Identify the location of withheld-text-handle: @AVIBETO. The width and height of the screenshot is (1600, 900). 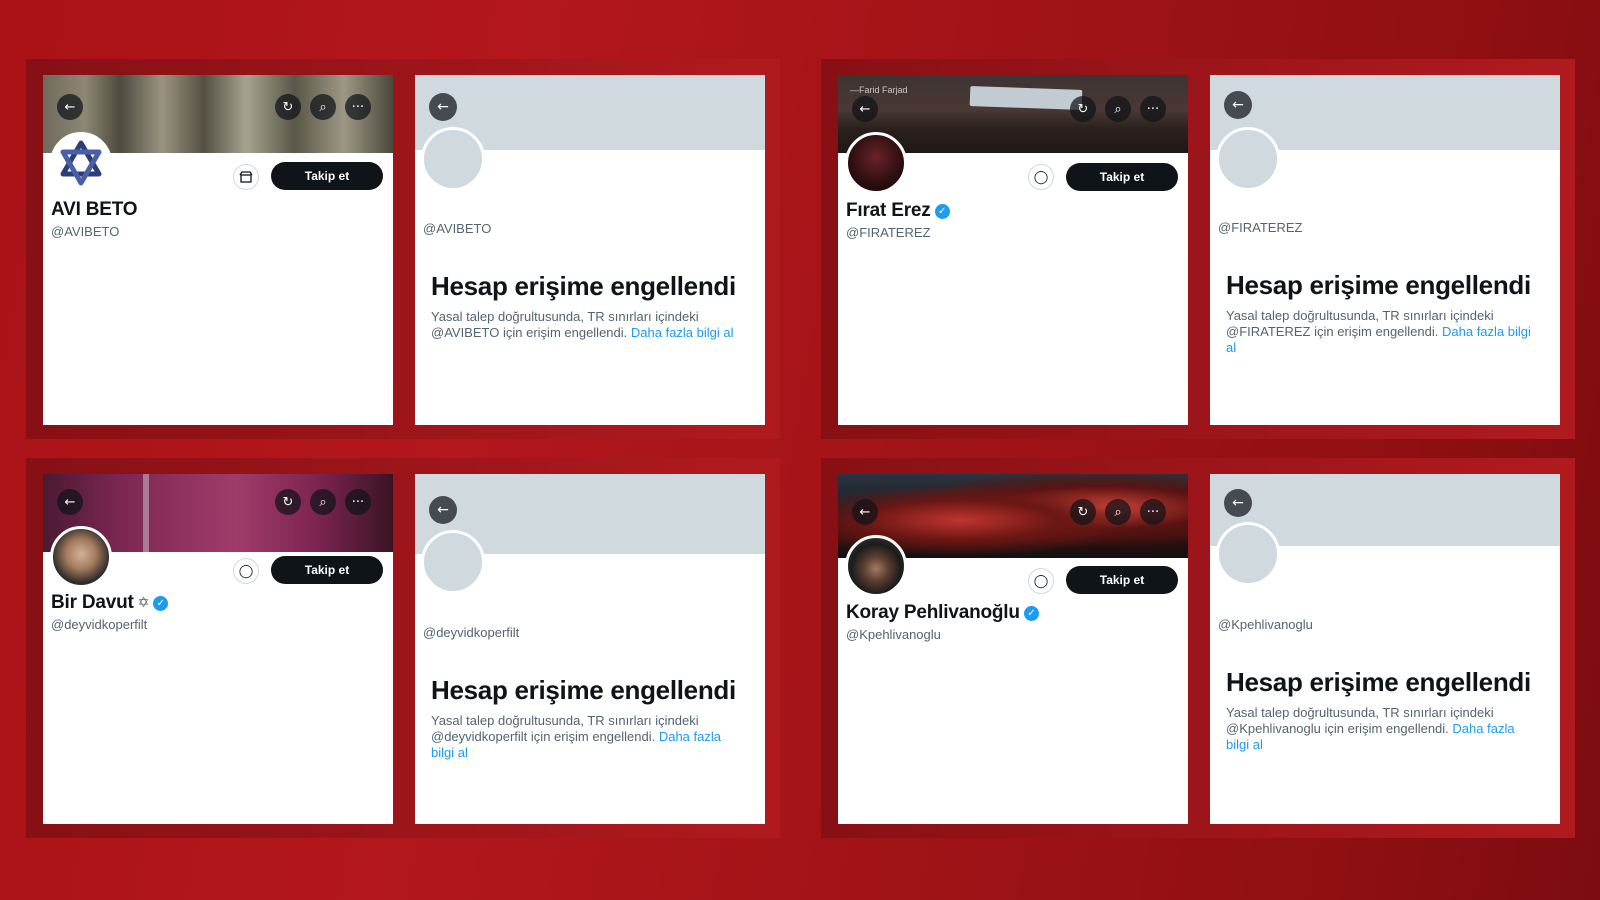
(465, 332).